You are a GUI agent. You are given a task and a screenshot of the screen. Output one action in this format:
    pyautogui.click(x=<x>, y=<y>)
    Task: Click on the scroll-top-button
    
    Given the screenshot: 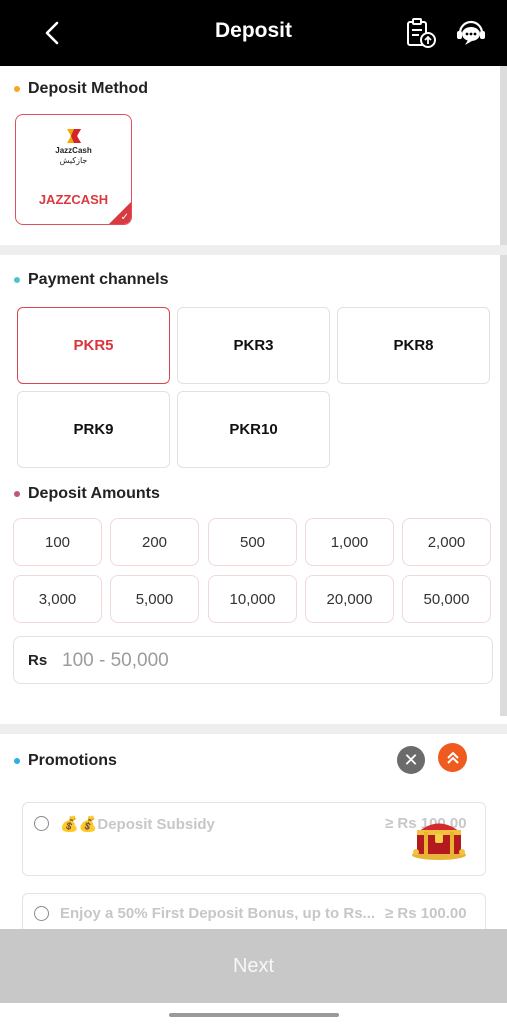 What is the action you would take?
    pyautogui.click(x=452, y=757)
    